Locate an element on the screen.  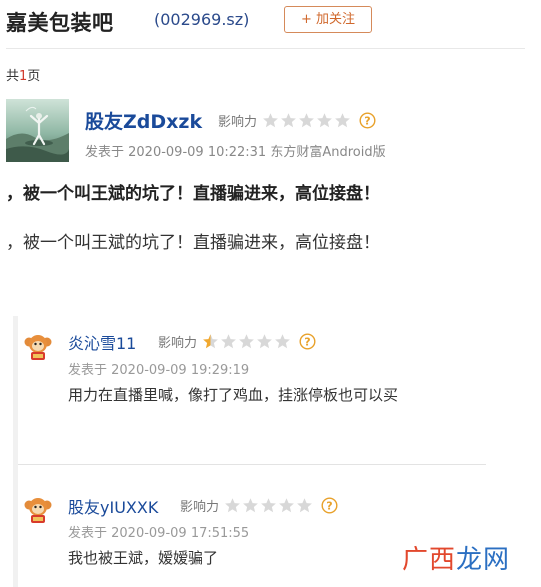
reply-text: 我也被王斌，嫒嫒骗了 is located at coordinates (143, 558).